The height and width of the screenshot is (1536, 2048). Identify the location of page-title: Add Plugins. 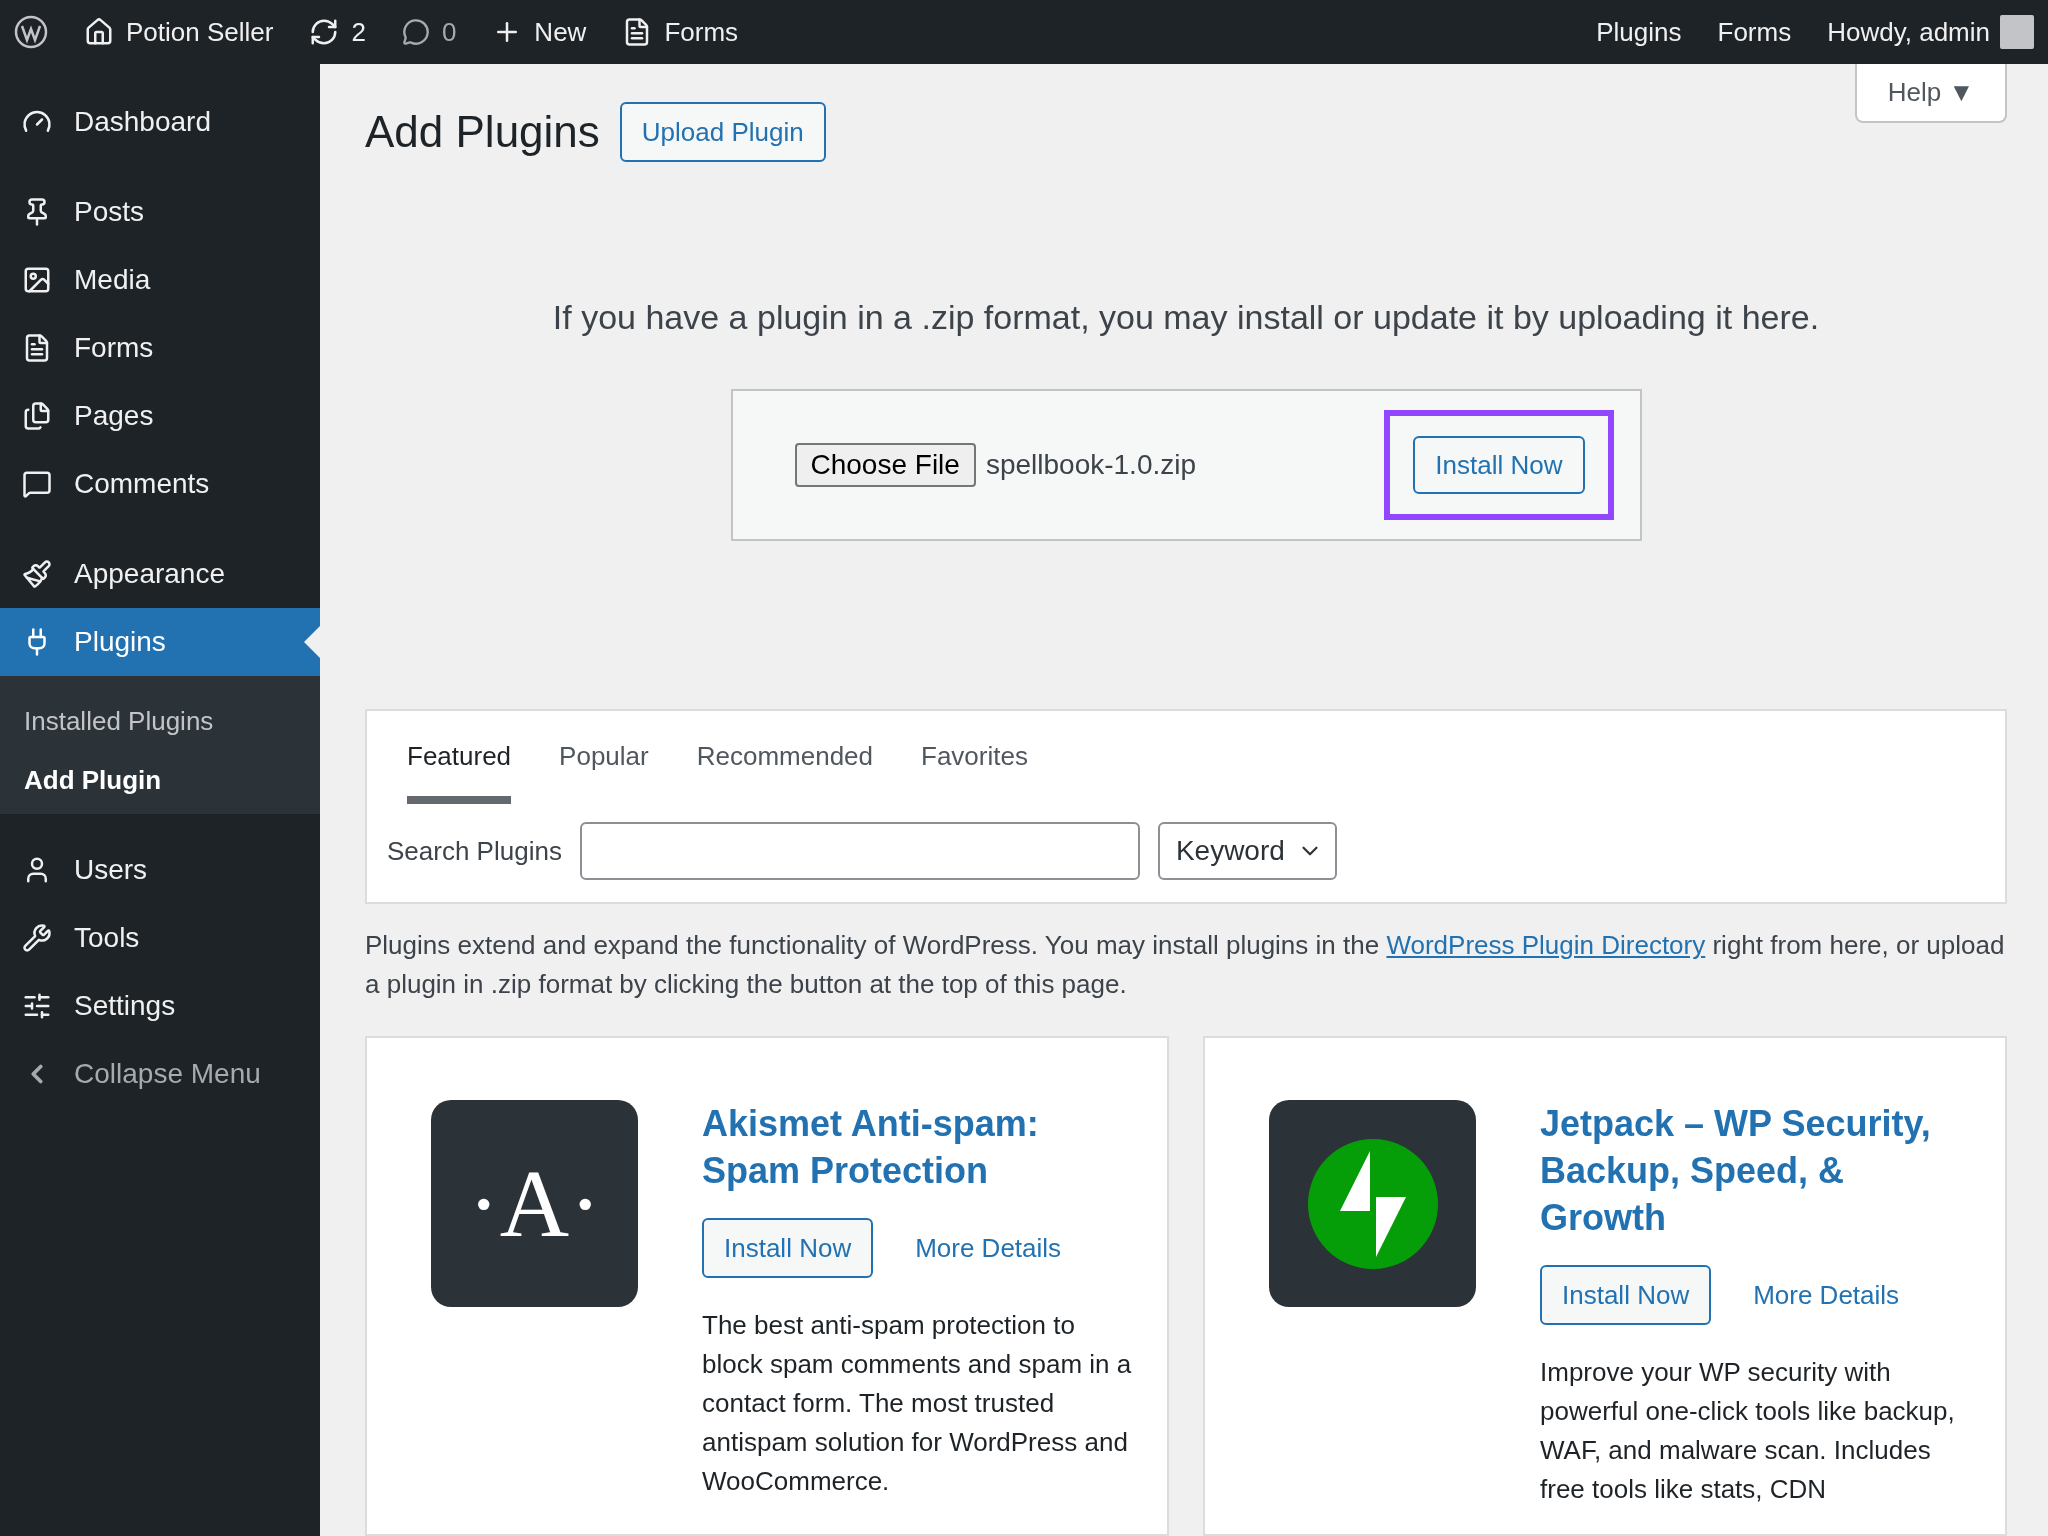
(482, 132).